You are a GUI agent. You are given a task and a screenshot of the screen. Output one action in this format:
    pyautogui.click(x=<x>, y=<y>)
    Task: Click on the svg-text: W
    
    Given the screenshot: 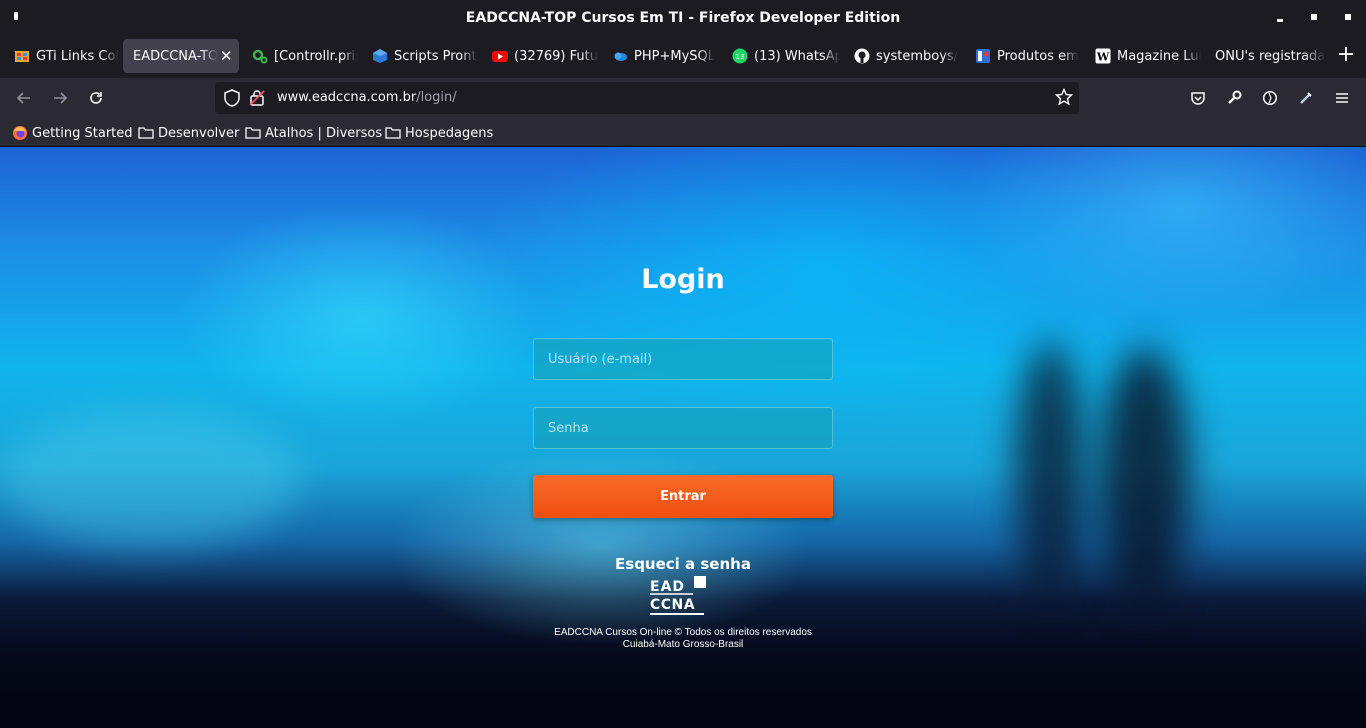 What is the action you would take?
    pyautogui.click(x=1103, y=57)
    